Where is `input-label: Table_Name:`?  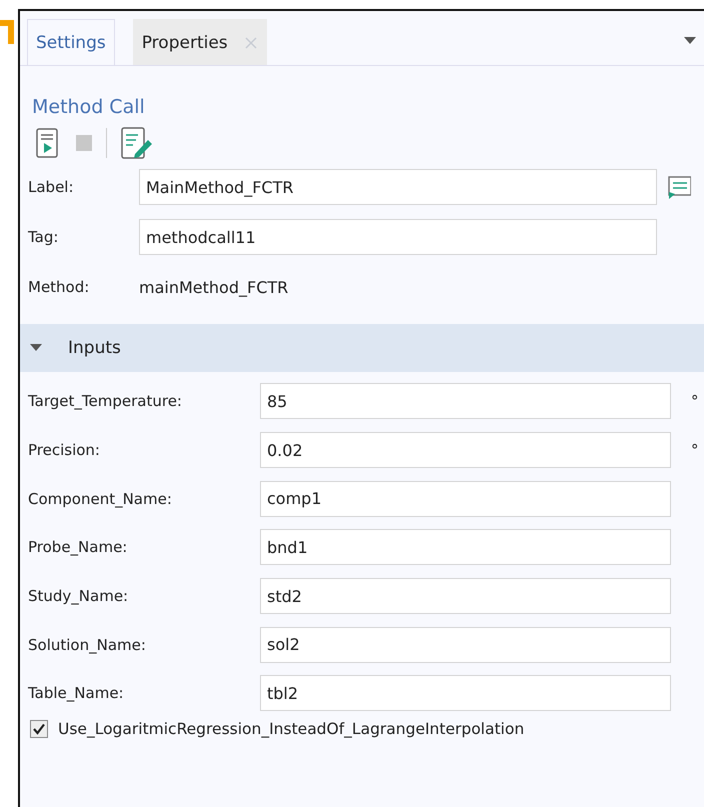 input-label: Table_Name: is located at coordinates (76, 693).